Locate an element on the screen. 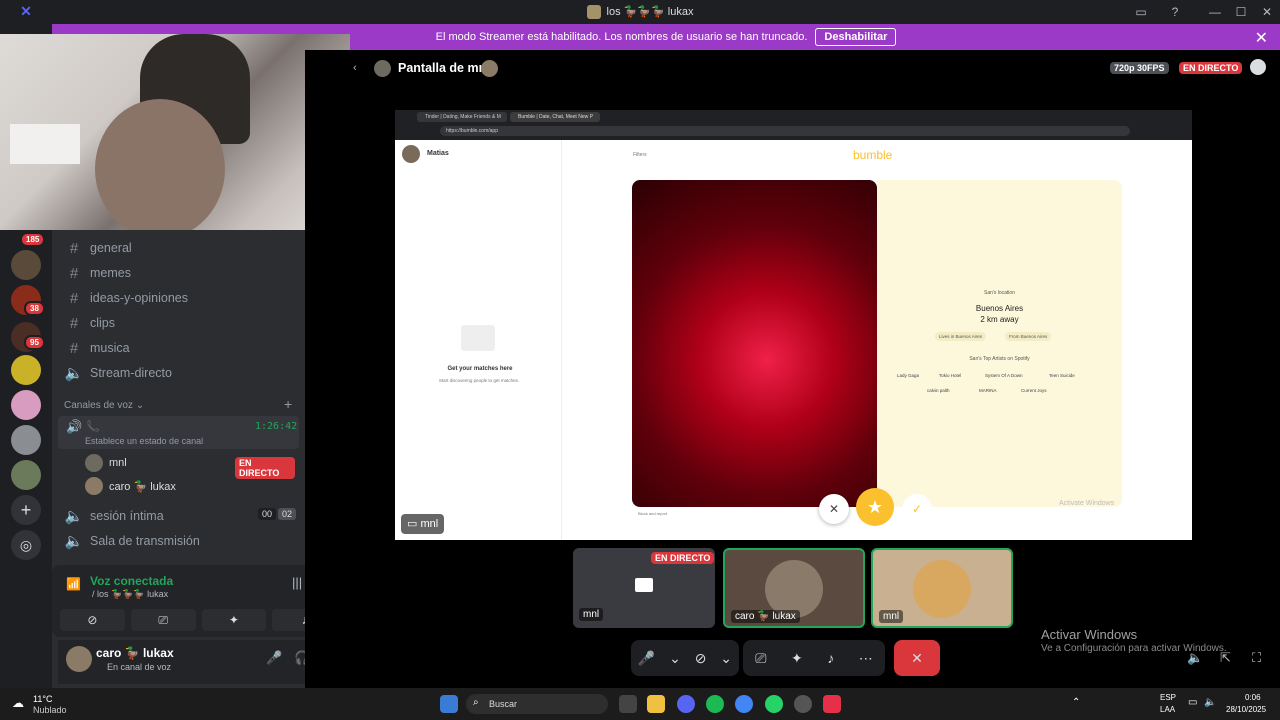 This screenshot has width=1280, height=720. weather-desc: Nublado is located at coordinates (50, 710).